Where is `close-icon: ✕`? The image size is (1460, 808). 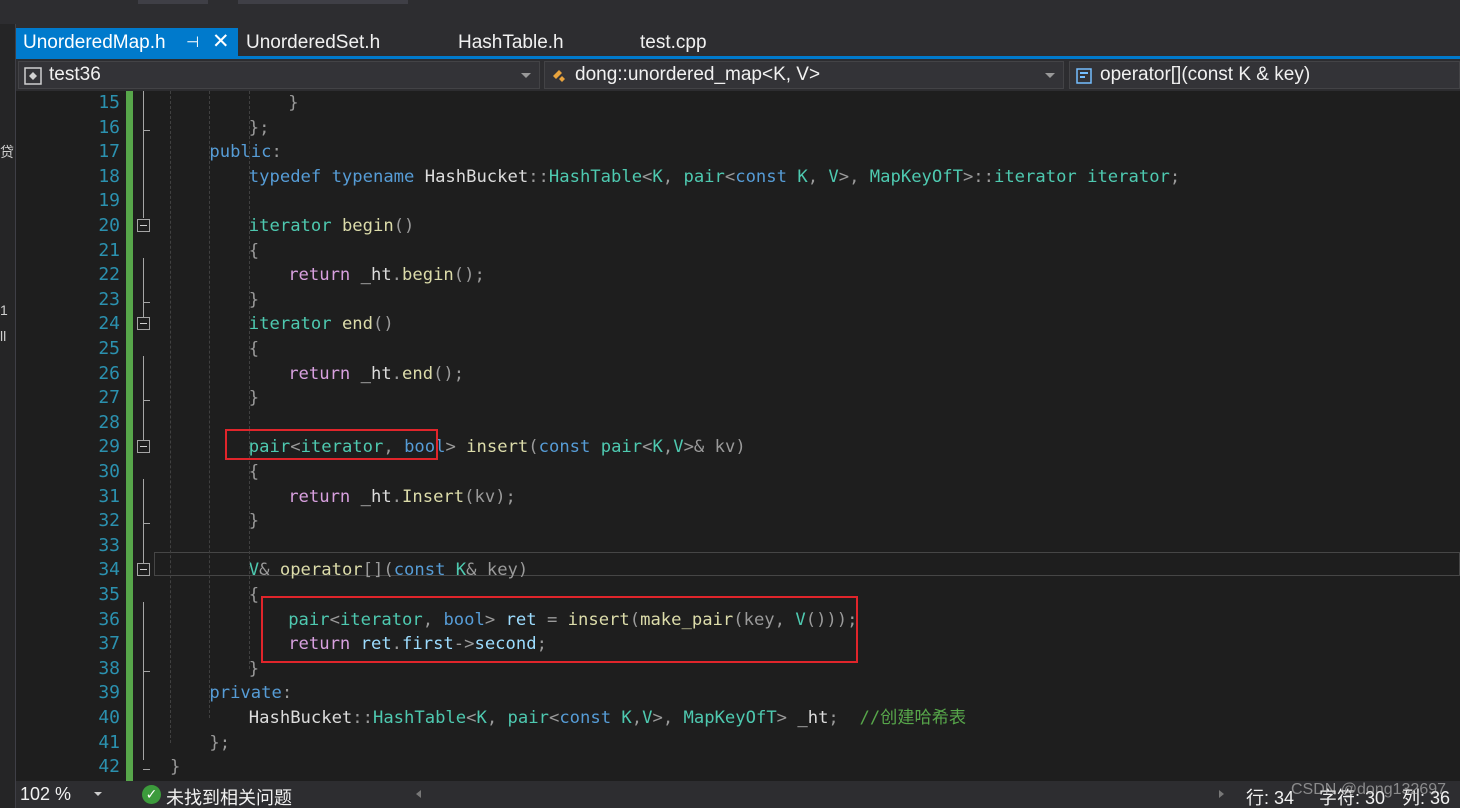
close-icon: ✕ is located at coordinates (221, 41).